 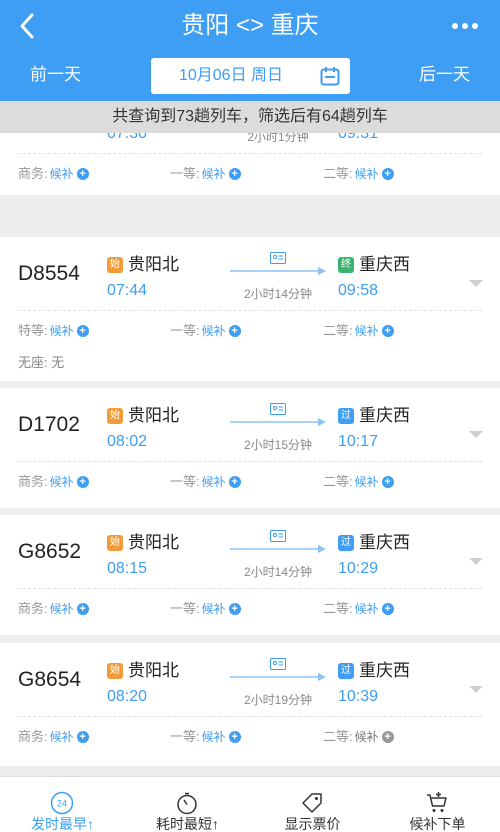 I want to click on trip-duration: 2小时14分钟, so click(x=278, y=294).